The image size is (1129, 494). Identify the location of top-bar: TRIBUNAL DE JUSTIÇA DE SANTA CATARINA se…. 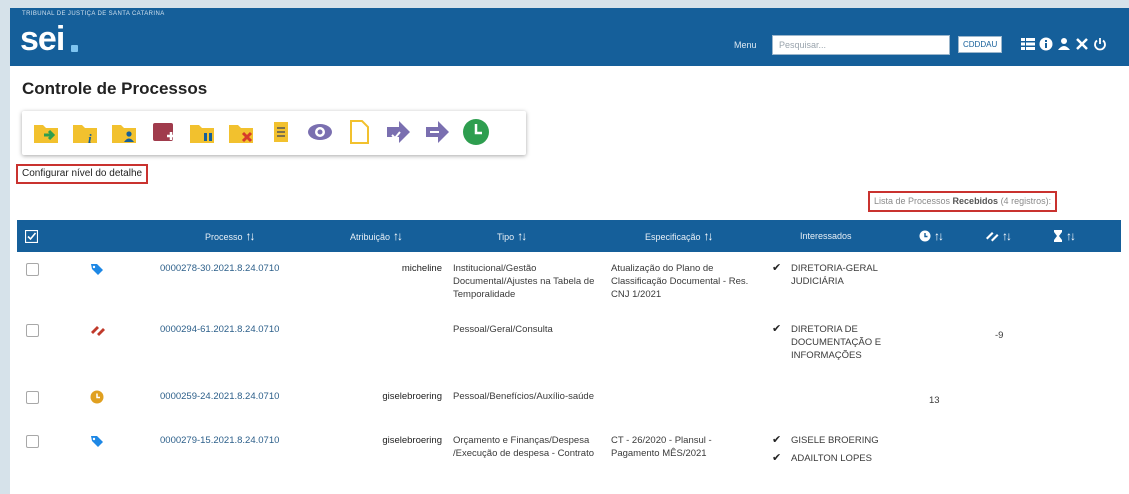
(569, 37).